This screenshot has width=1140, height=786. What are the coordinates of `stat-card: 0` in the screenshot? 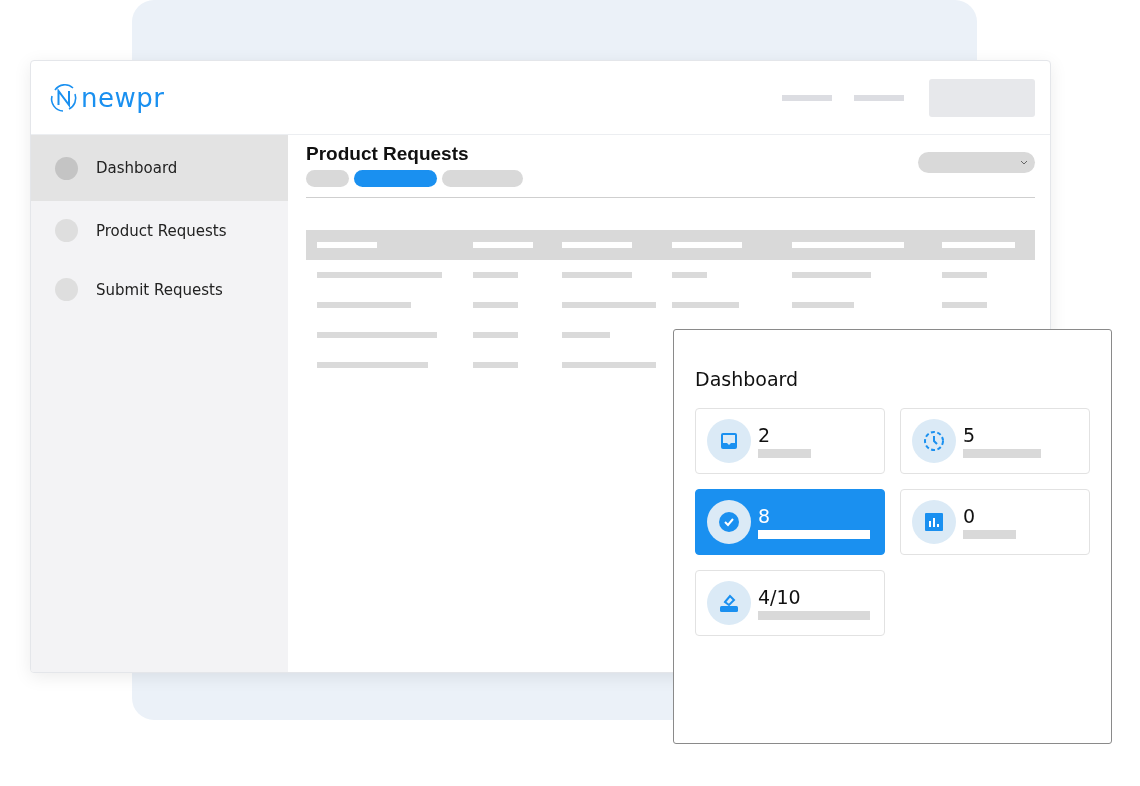 It's located at (995, 522).